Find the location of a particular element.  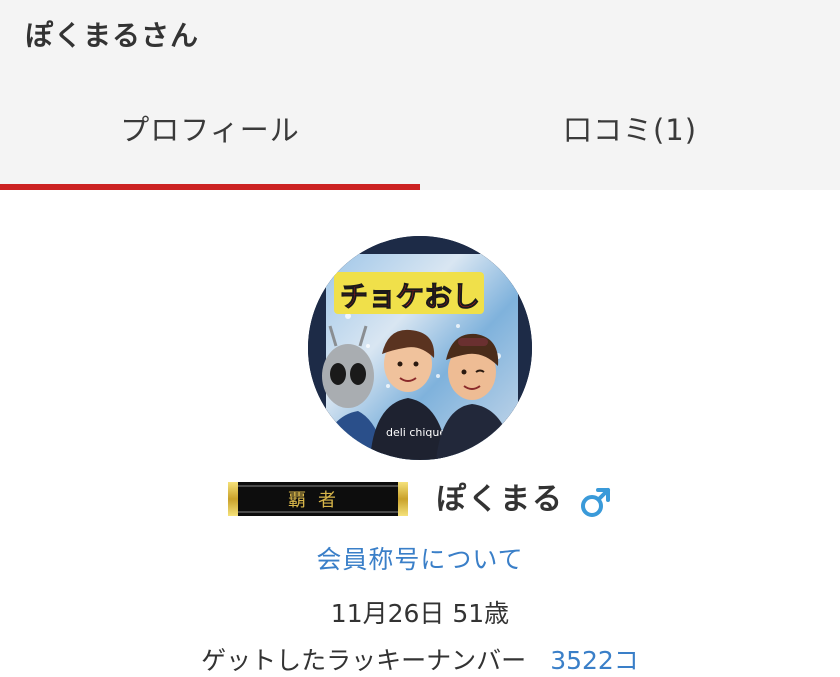

tab-reviews-label: 口コミ(1) is located at coordinates (630, 130).